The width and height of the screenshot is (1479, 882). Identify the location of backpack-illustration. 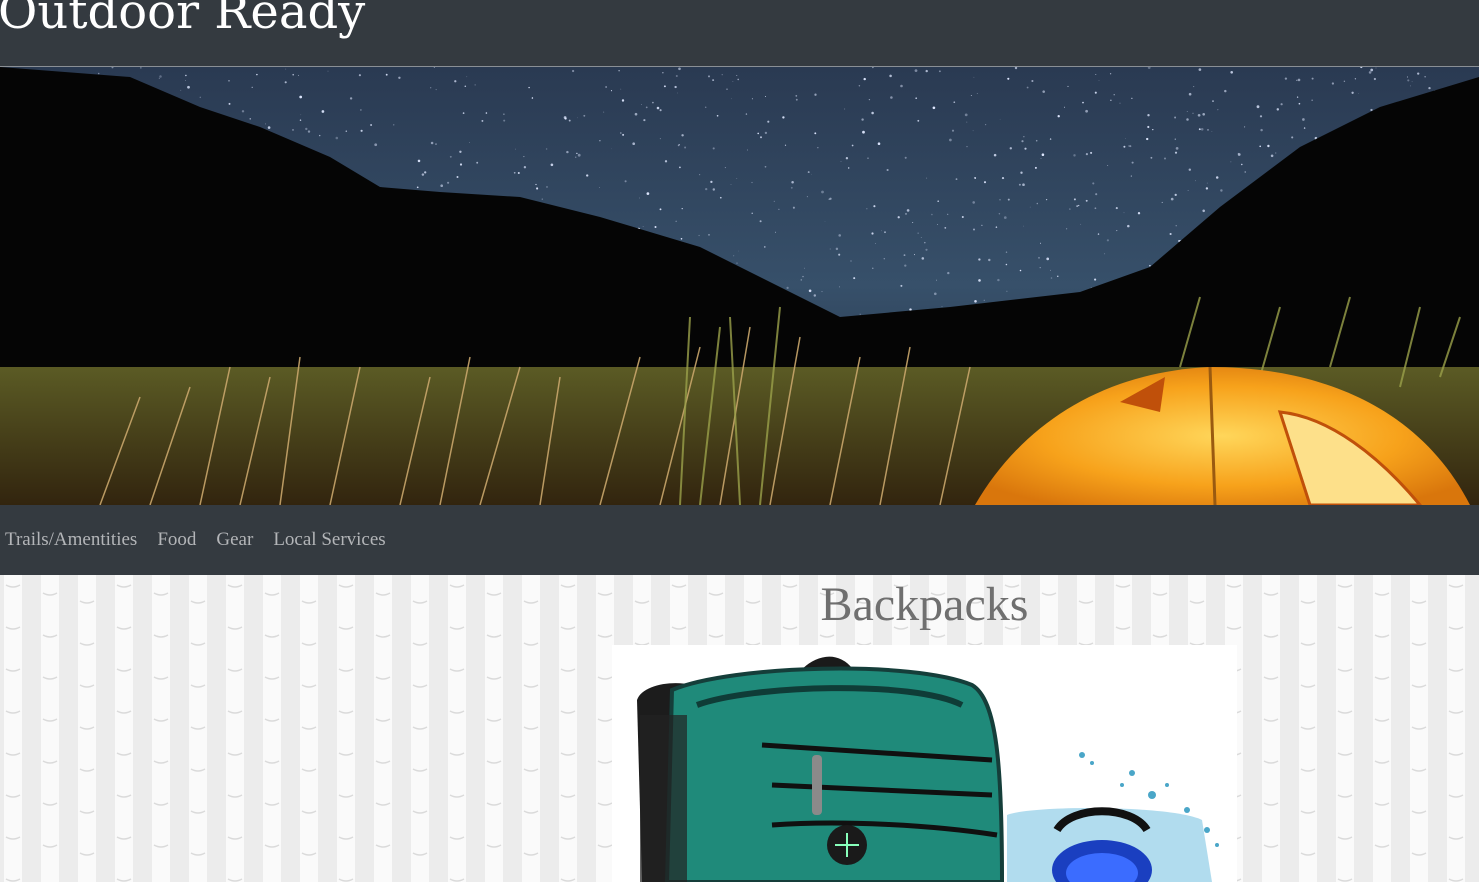
(928, 769).